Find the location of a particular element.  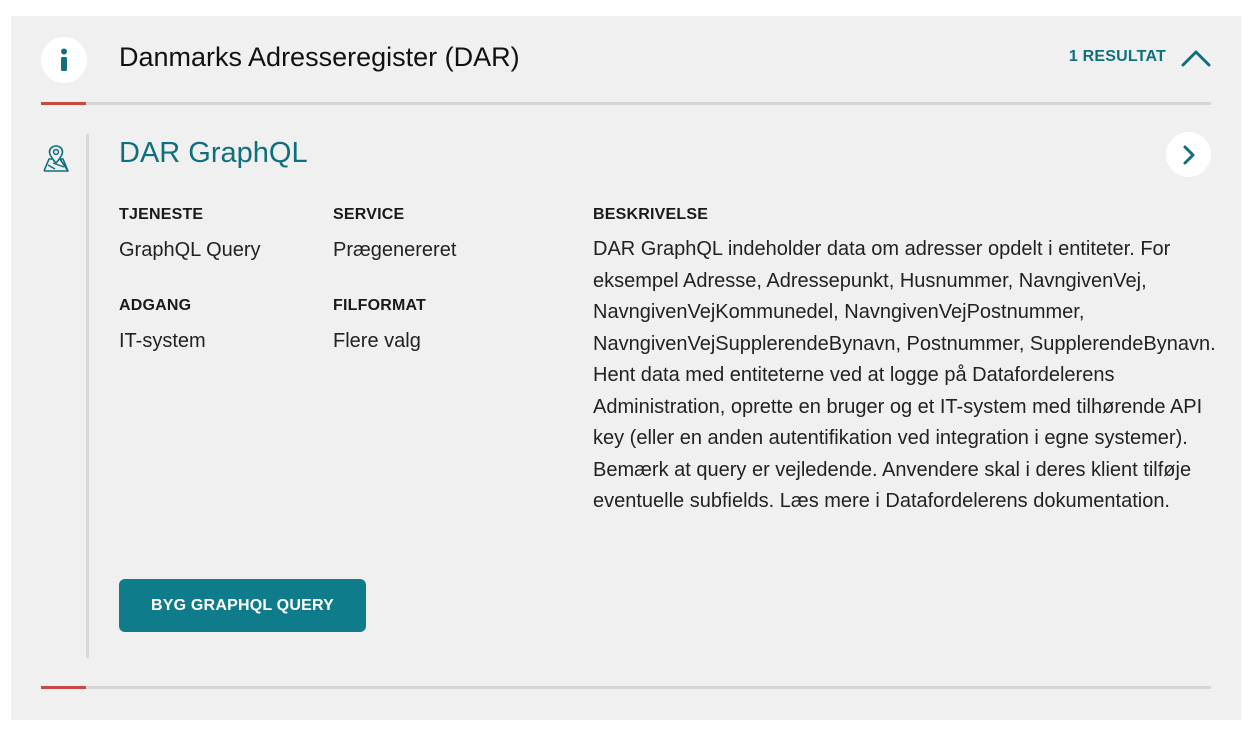

beskrivelse-label: BESKRIVELSE is located at coordinates (651, 214).